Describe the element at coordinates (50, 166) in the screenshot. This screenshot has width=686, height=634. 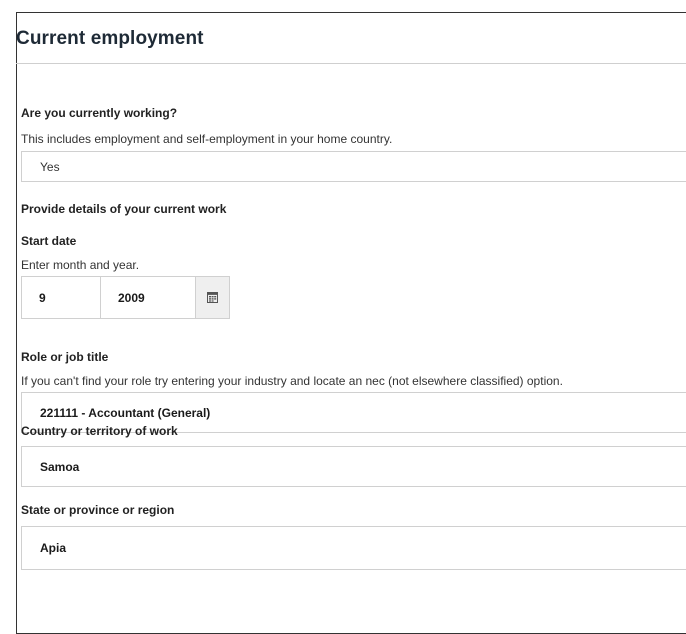
I see `working-select-value: Yes` at that location.